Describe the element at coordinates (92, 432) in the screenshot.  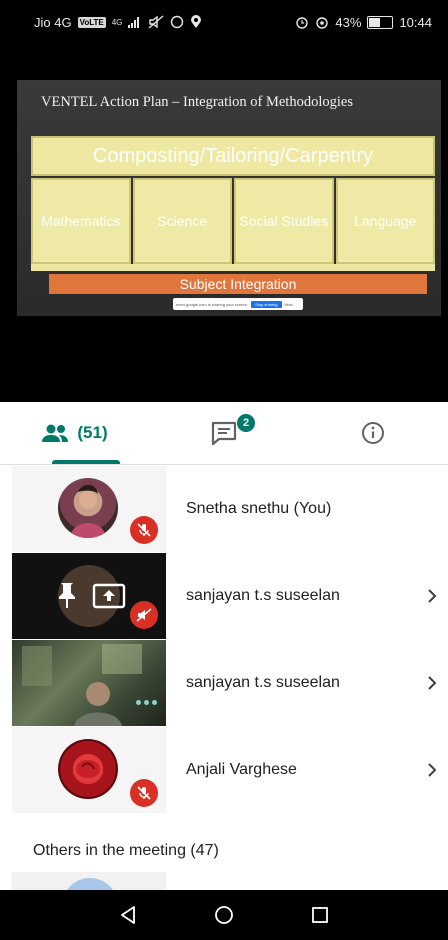
I see `people-count: (51)` at that location.